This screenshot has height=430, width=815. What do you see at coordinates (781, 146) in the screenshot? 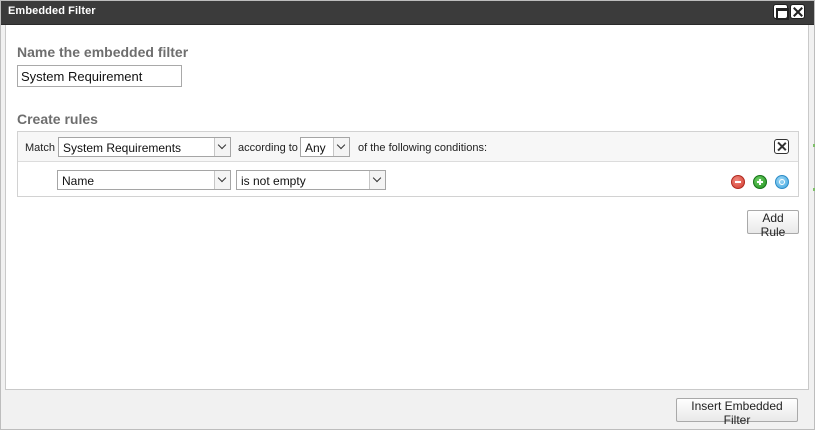
I see `remove-group-icon` at bounding box center [781, 146].